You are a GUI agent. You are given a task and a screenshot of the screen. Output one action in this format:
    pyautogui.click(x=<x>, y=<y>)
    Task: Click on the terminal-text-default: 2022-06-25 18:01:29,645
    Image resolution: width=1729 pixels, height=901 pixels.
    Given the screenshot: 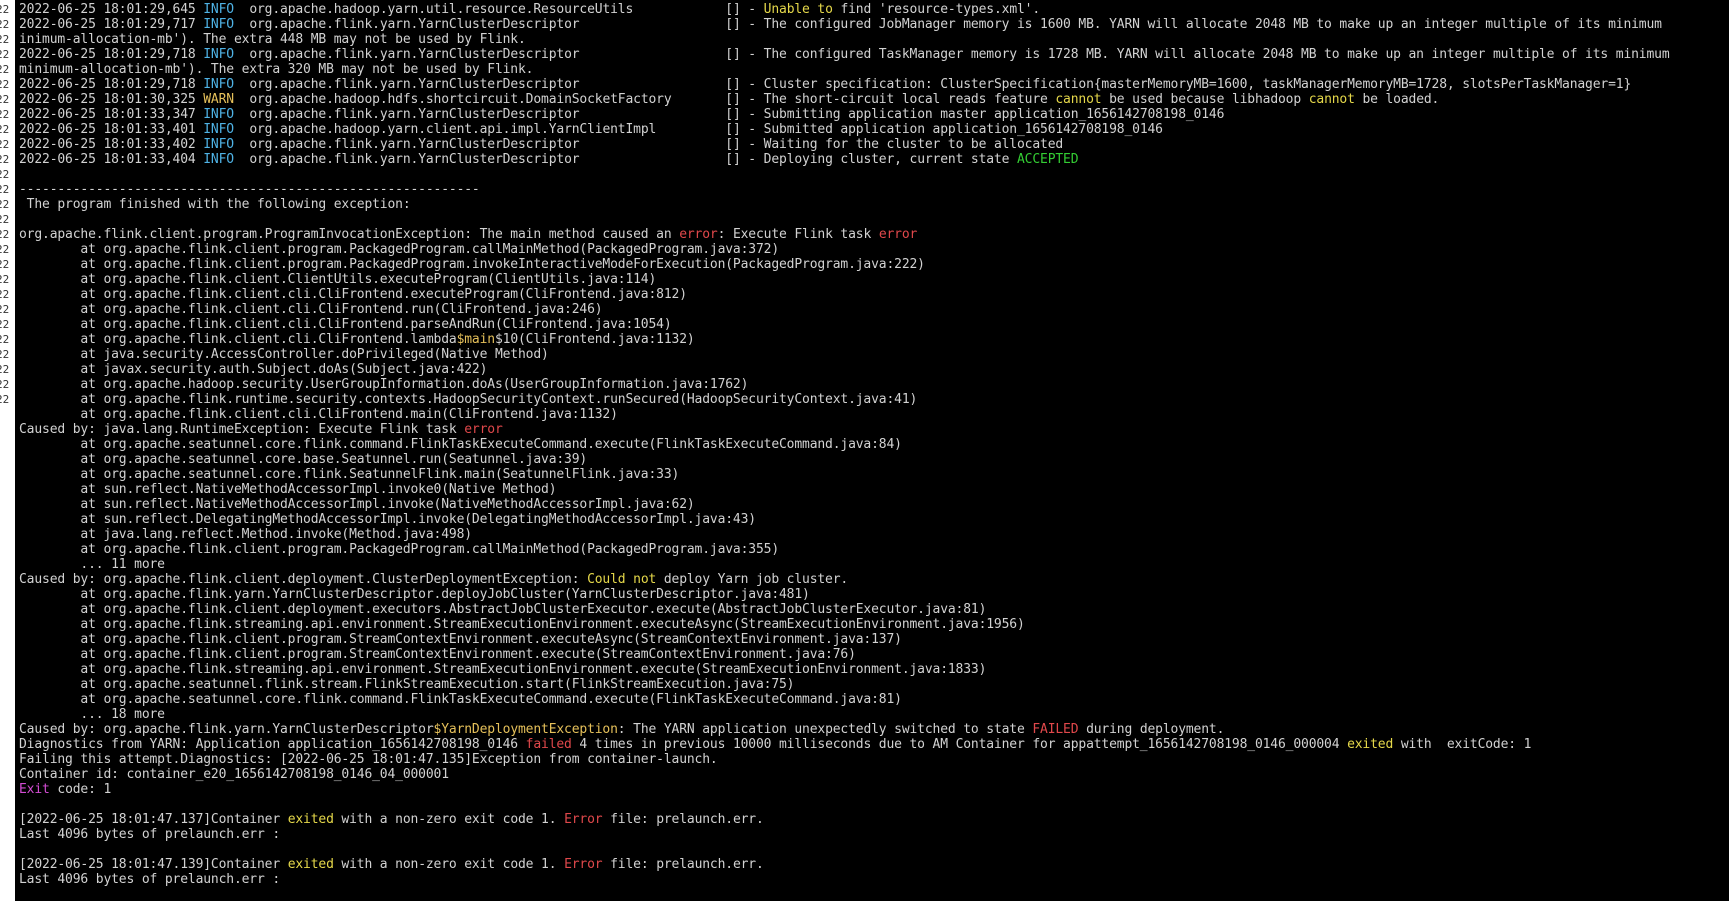 What is the action you would take?
    pyautogui.click(x=111, y=9)
    